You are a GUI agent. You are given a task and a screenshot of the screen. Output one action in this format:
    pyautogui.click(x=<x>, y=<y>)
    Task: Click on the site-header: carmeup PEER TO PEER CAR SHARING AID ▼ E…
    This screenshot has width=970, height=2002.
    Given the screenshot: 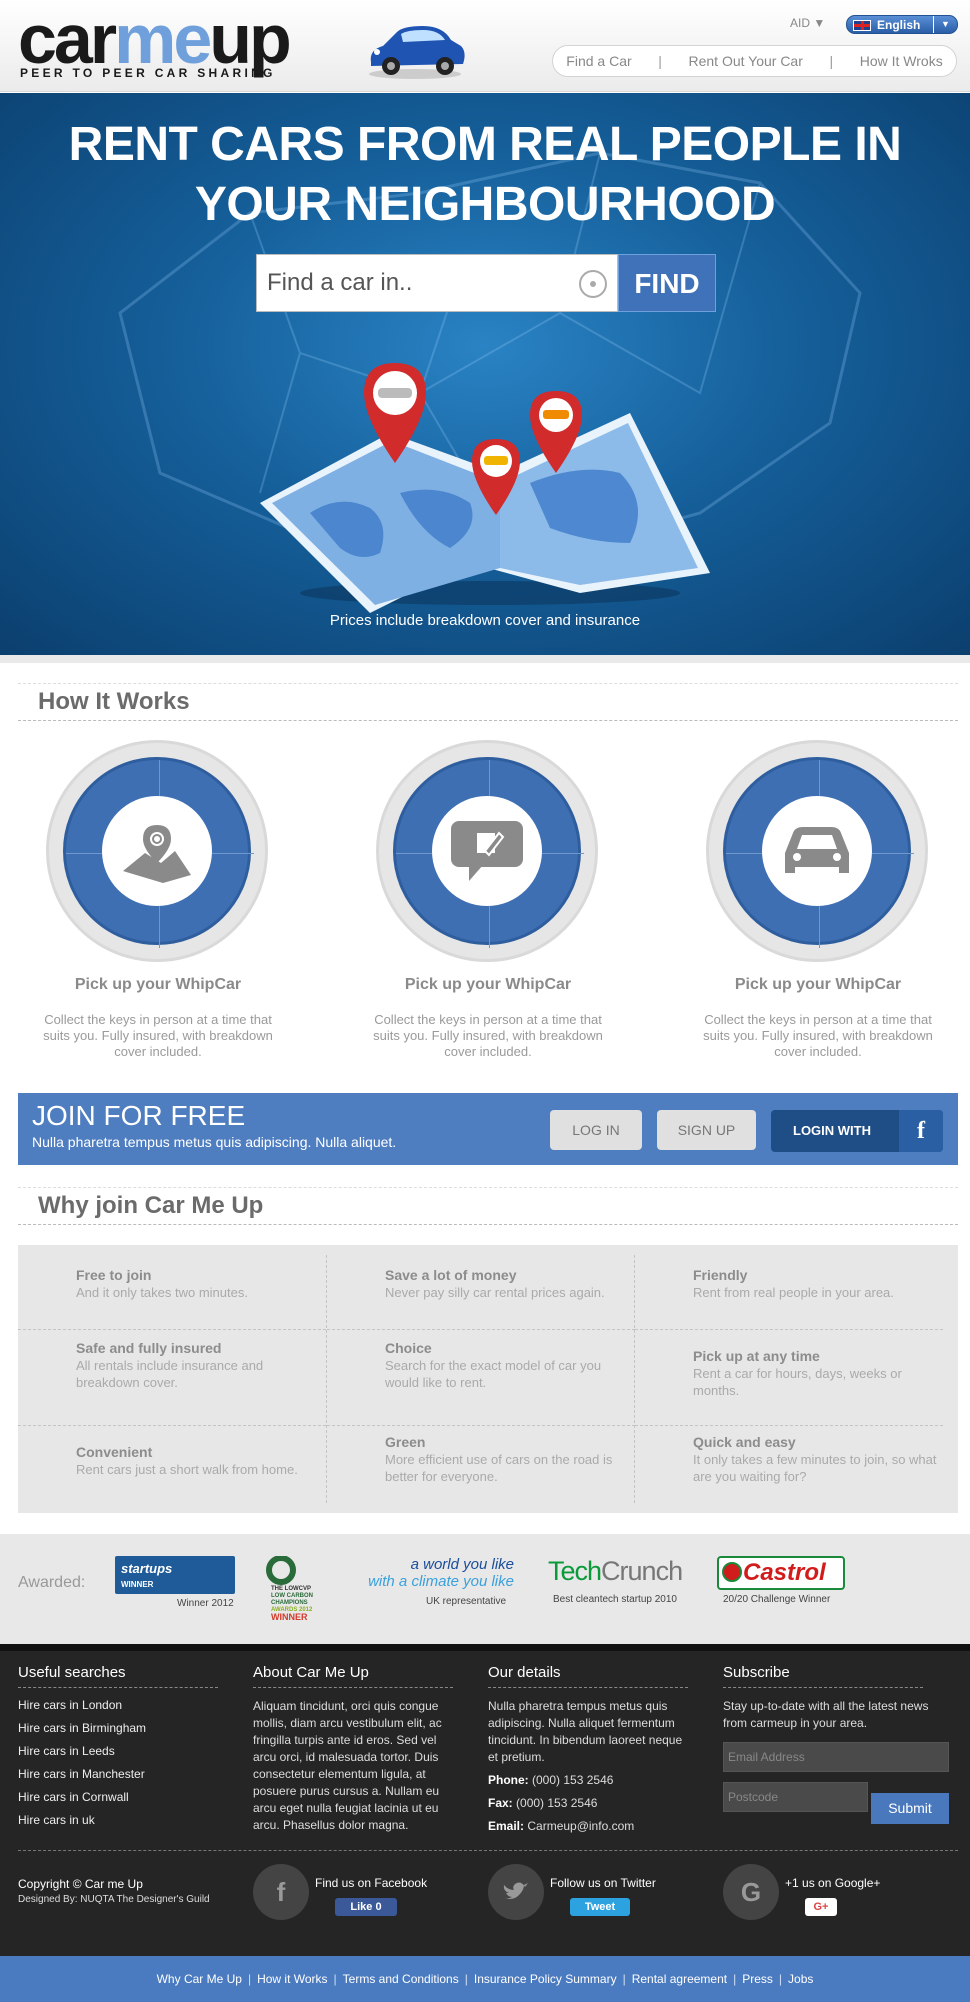 What is the action you would take?
    pyautogui.click(x=485, y=46)
    